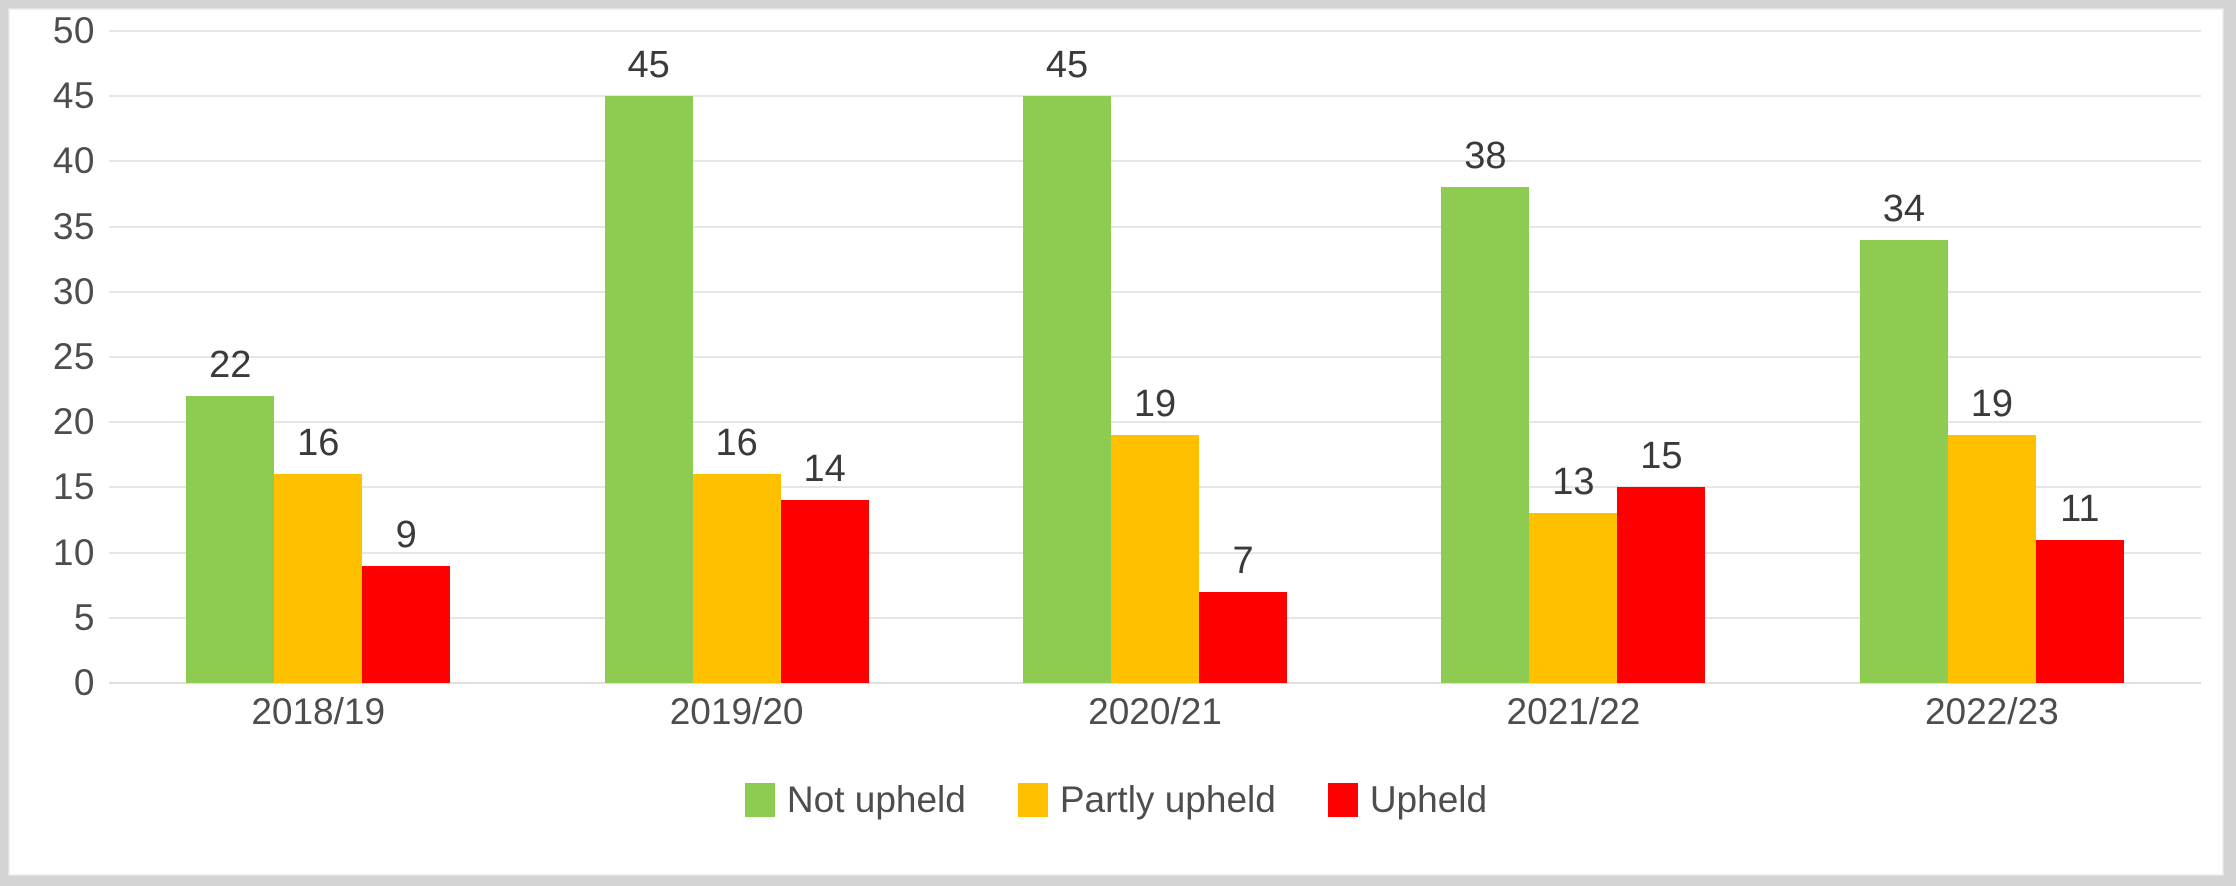 The image size is (2236, 886). Describe the element at coordinates (824, 566) in the screenshot. I see `bar-upheld: 14` at that location.